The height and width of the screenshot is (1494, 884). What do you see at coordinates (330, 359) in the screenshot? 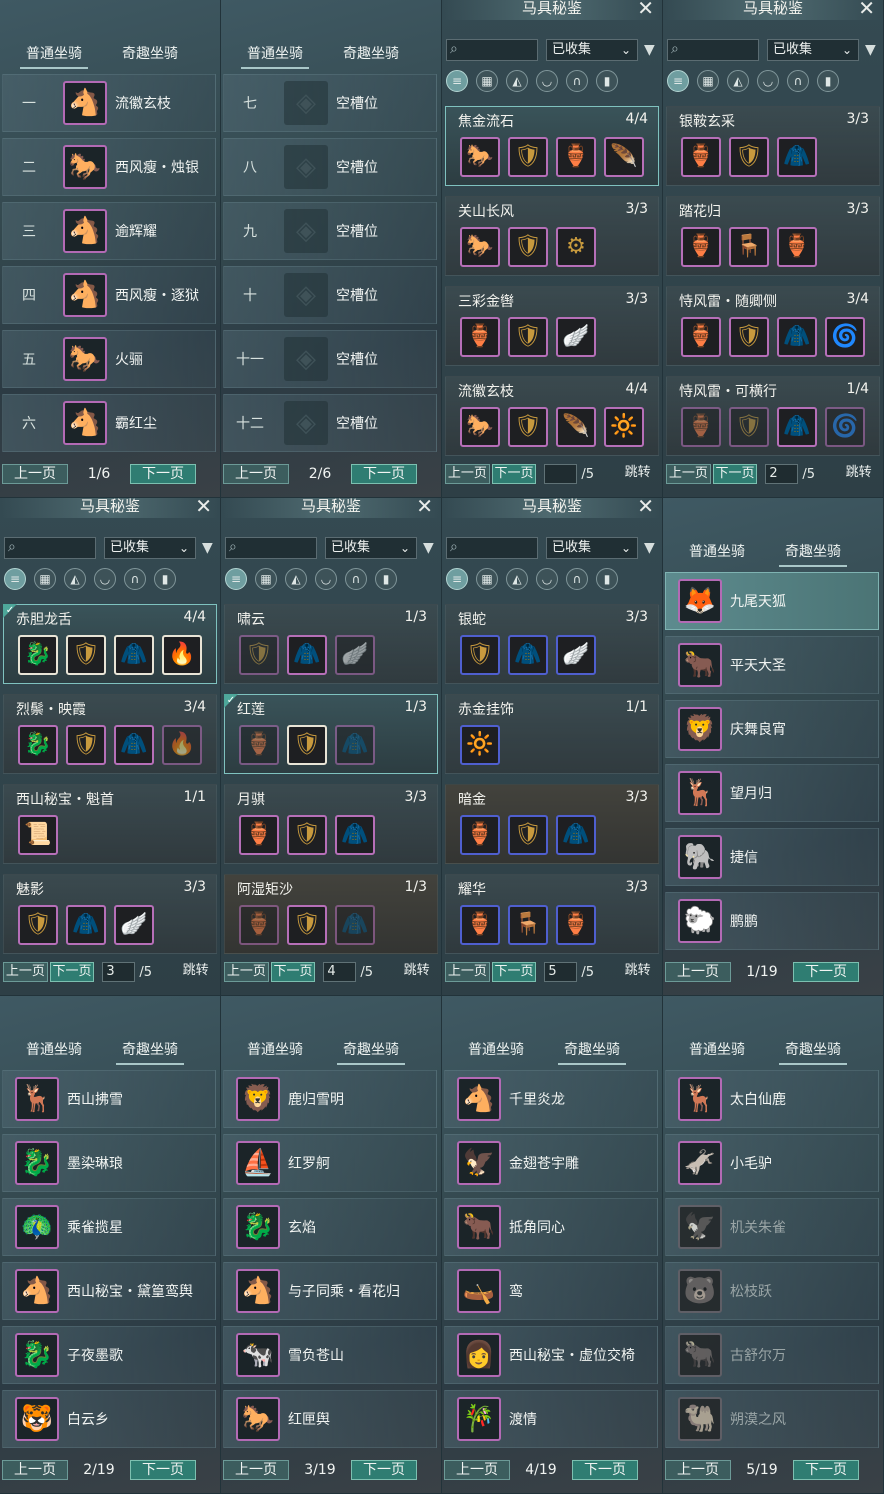
I see `mount-row: 十一 ◈ 空槽位` at bounding box center [330, 359].